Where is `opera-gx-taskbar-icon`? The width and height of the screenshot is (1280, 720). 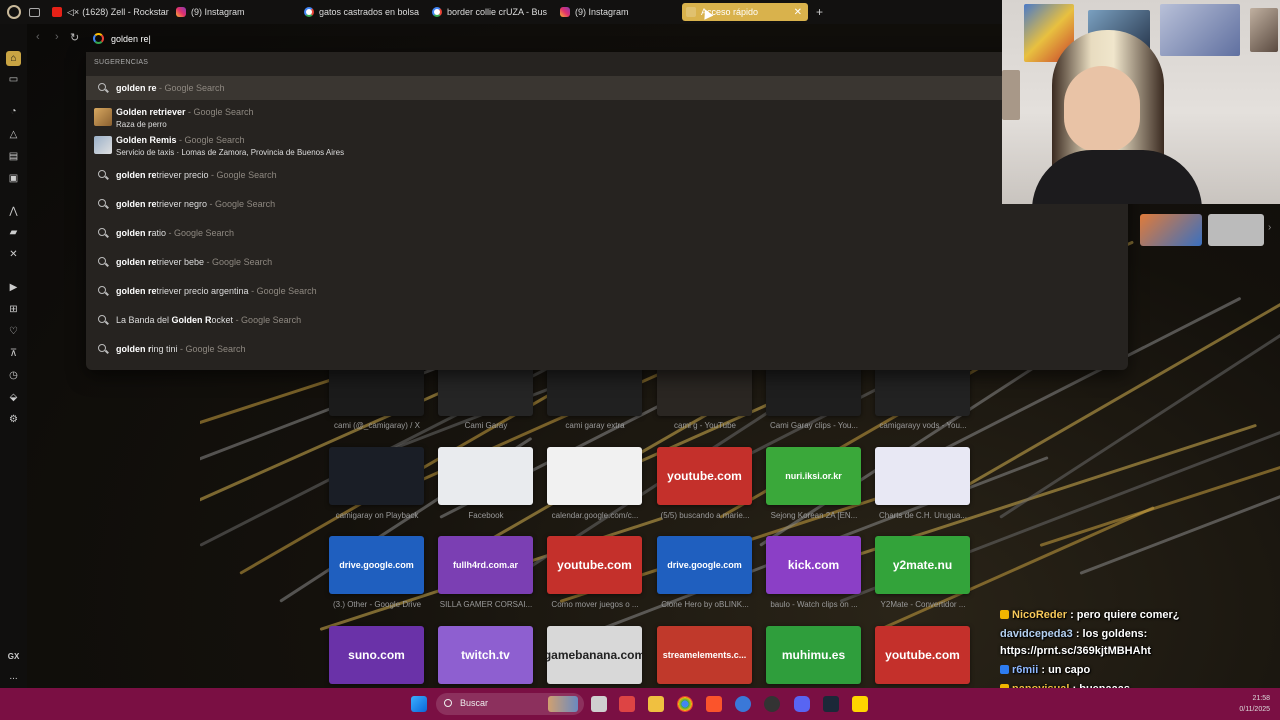
opera-gx-taskbar-icon is located at coordinates (627, 704).